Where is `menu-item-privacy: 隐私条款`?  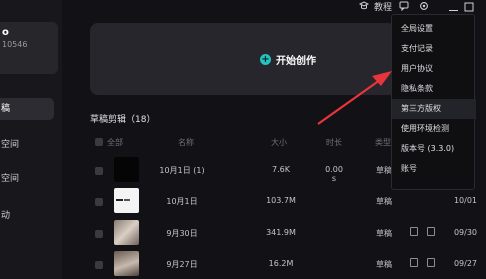 menu-item-privacy: 隐私条款 is located at coordinates (434, 89).